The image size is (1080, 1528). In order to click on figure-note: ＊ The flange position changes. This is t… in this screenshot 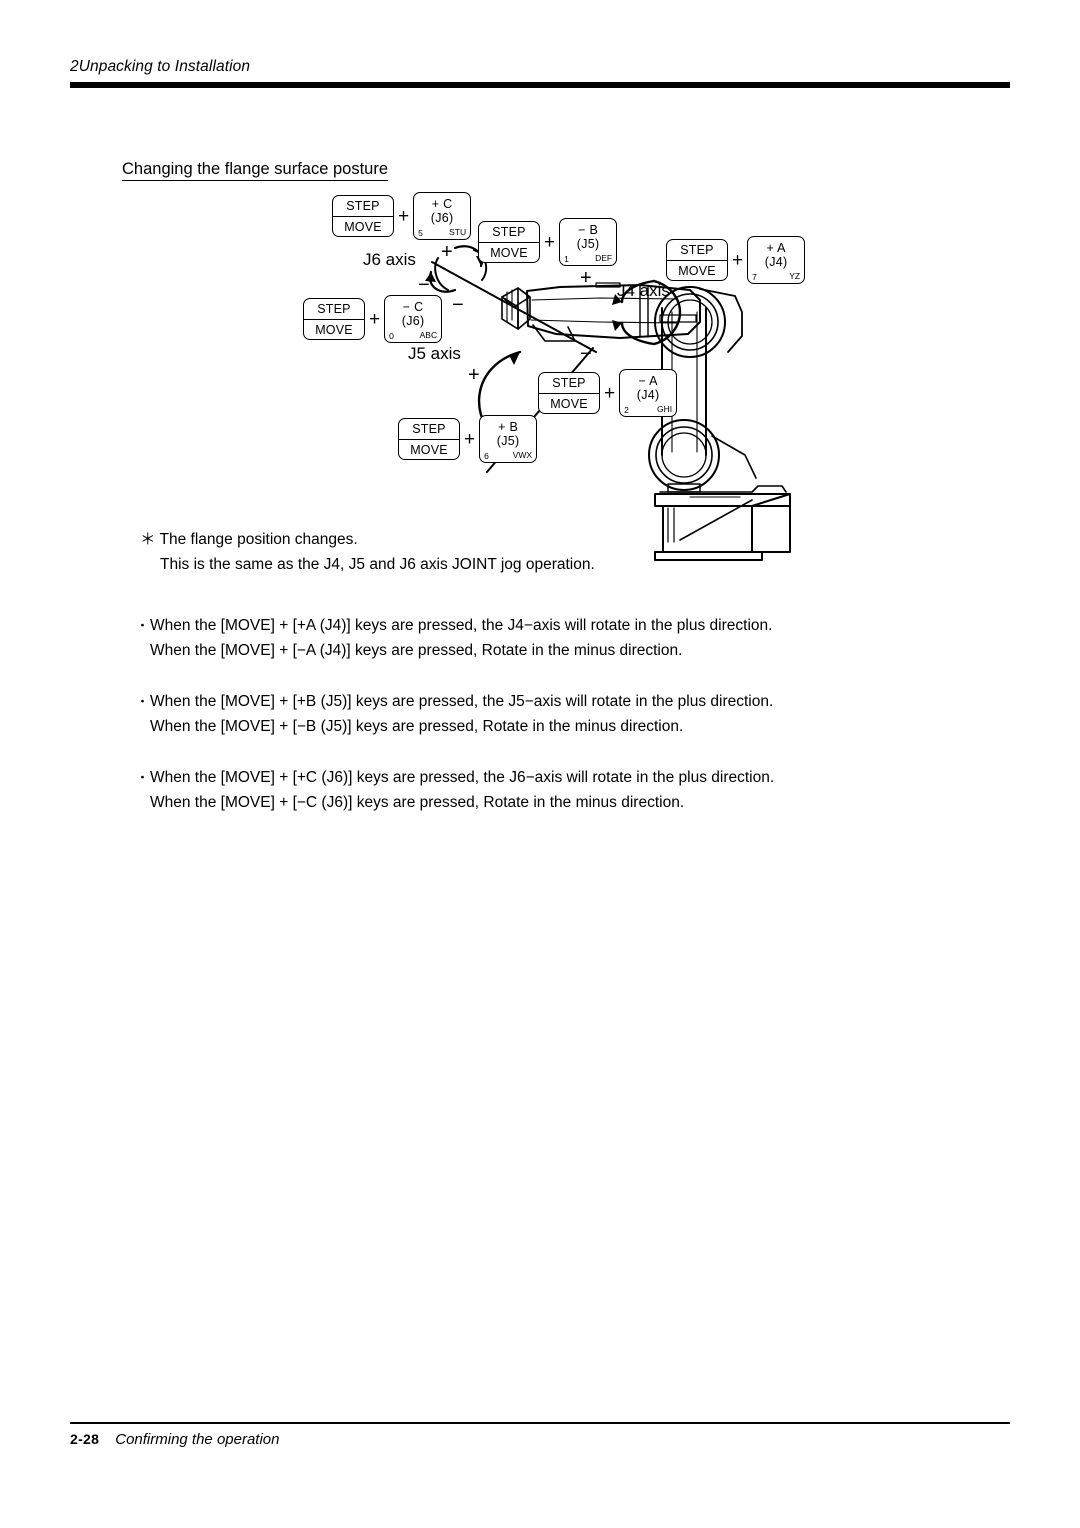, I will do `click(367, 552)`.